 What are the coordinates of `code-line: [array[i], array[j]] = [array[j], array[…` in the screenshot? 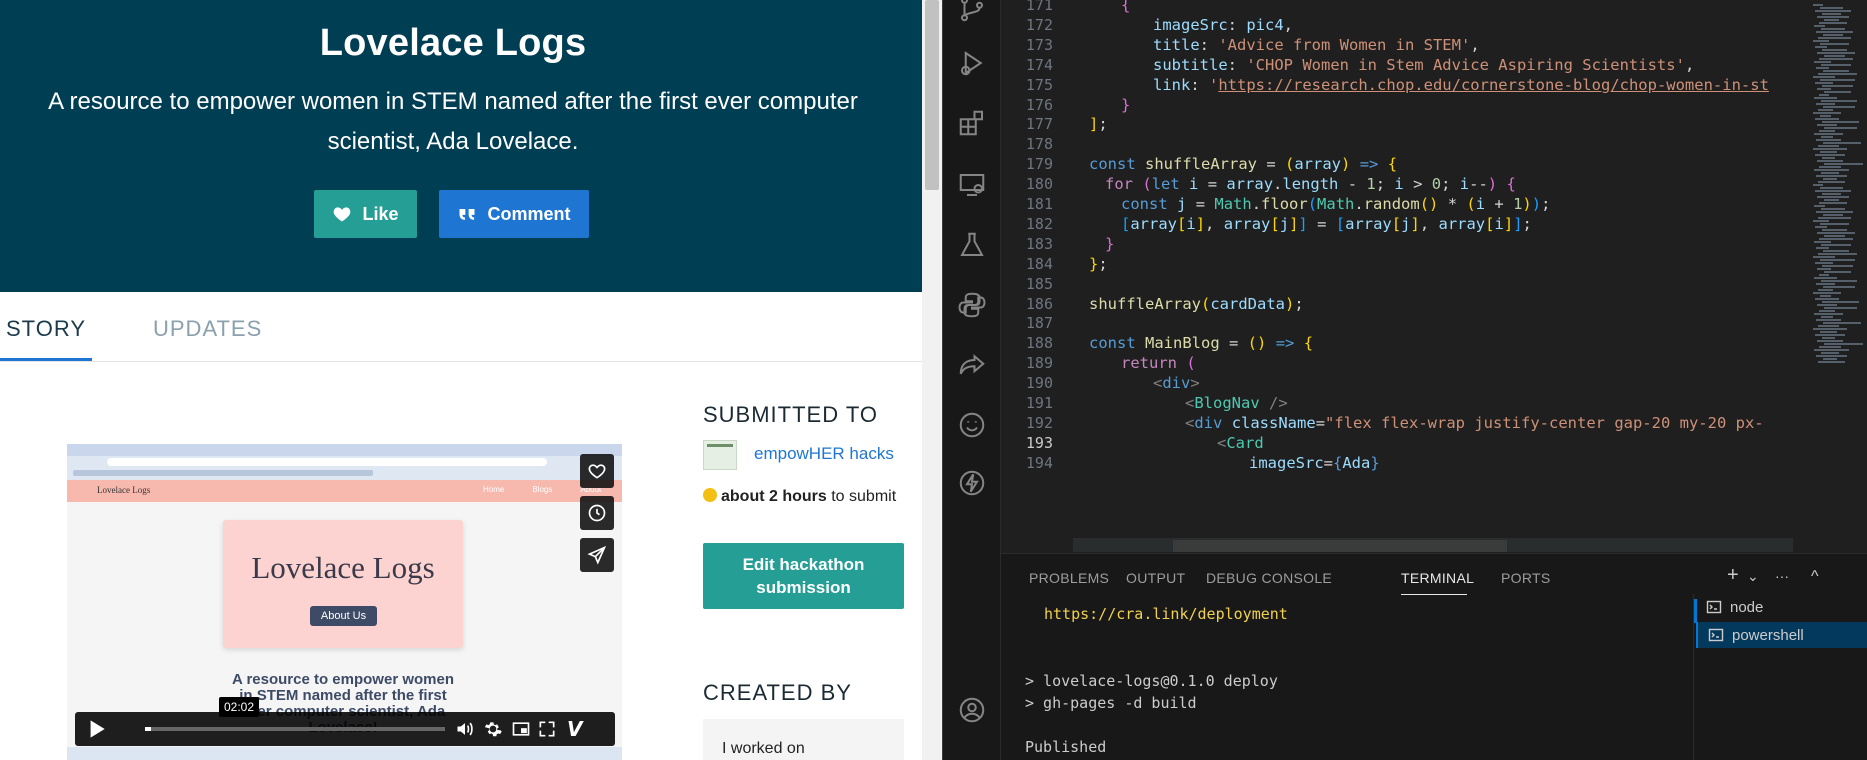 It's located at (1326, 224).